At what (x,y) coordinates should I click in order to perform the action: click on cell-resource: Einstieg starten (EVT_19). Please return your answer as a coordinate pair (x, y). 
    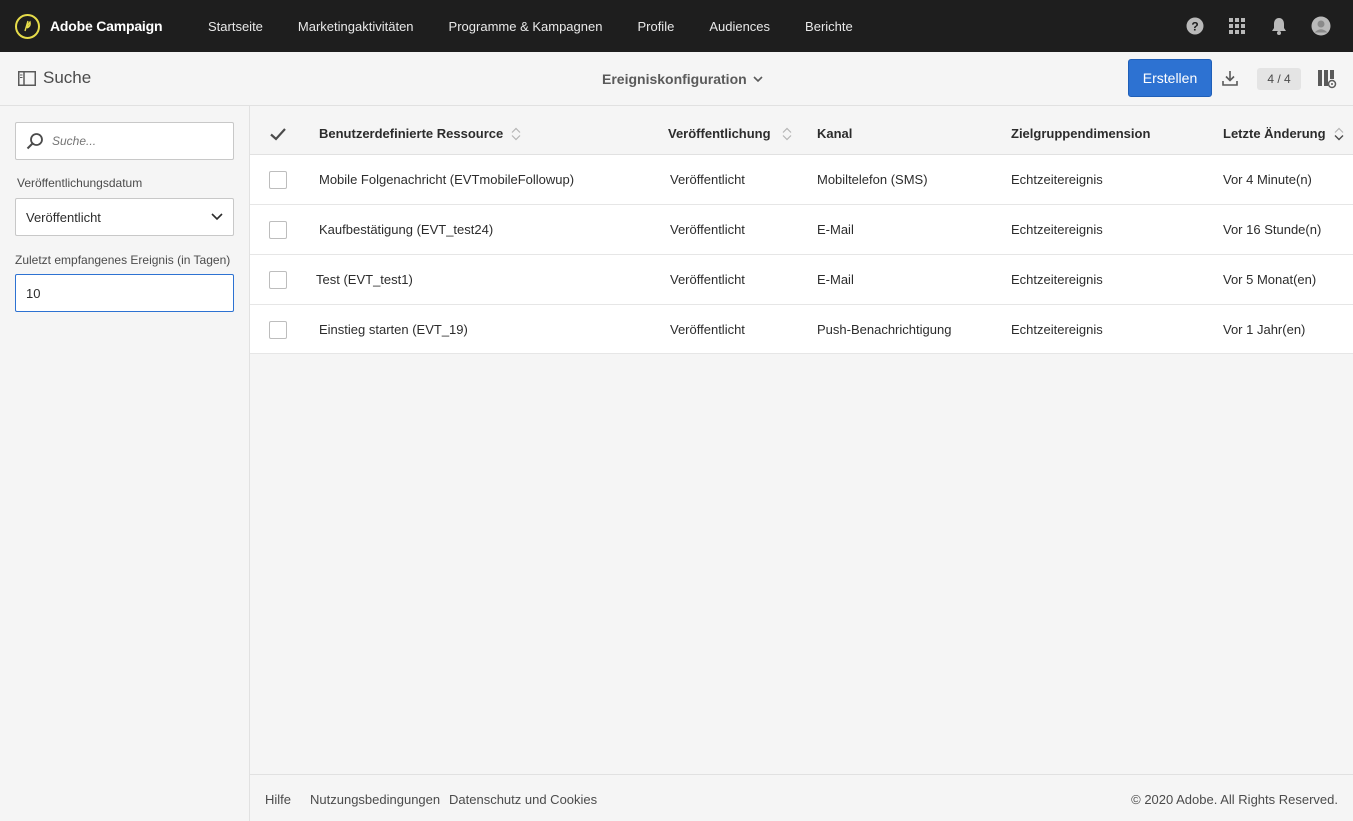
    Looking at the image, I should click on (393, 329).